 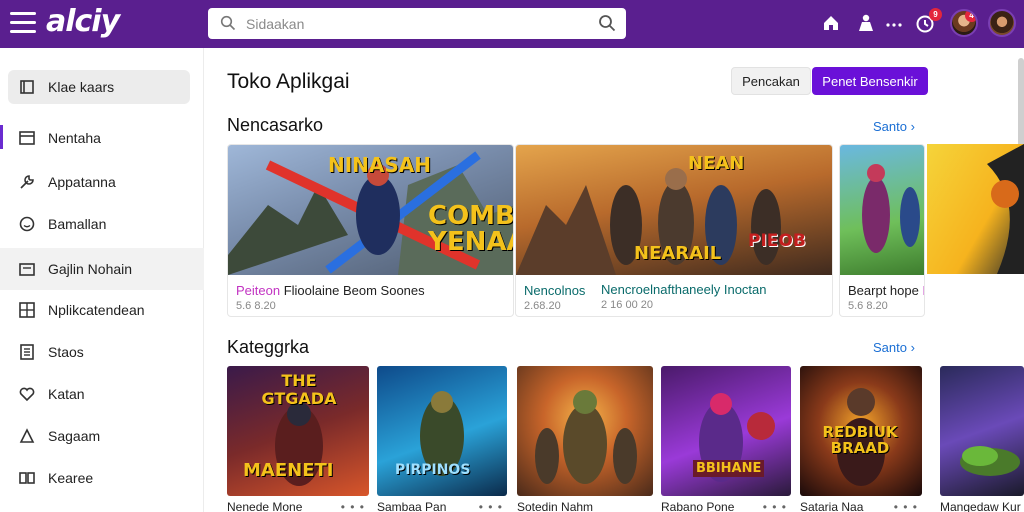 What do you see at coordinates (831, 23) in the screenshot?
I see `home-icon` at bounding box center [831, 23].